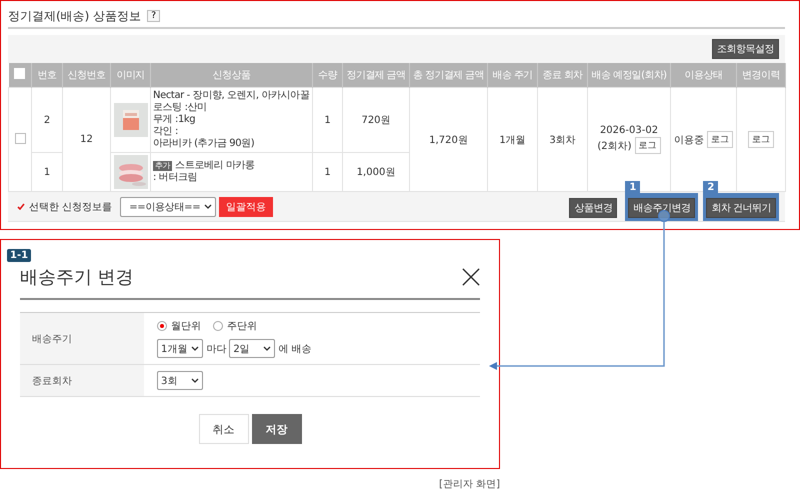 Image resolution: width=800 pixels, height=498 pixels. Describe the element at coordinates (153, 16) in the screenshot. I see `help-button: ?` at that location.